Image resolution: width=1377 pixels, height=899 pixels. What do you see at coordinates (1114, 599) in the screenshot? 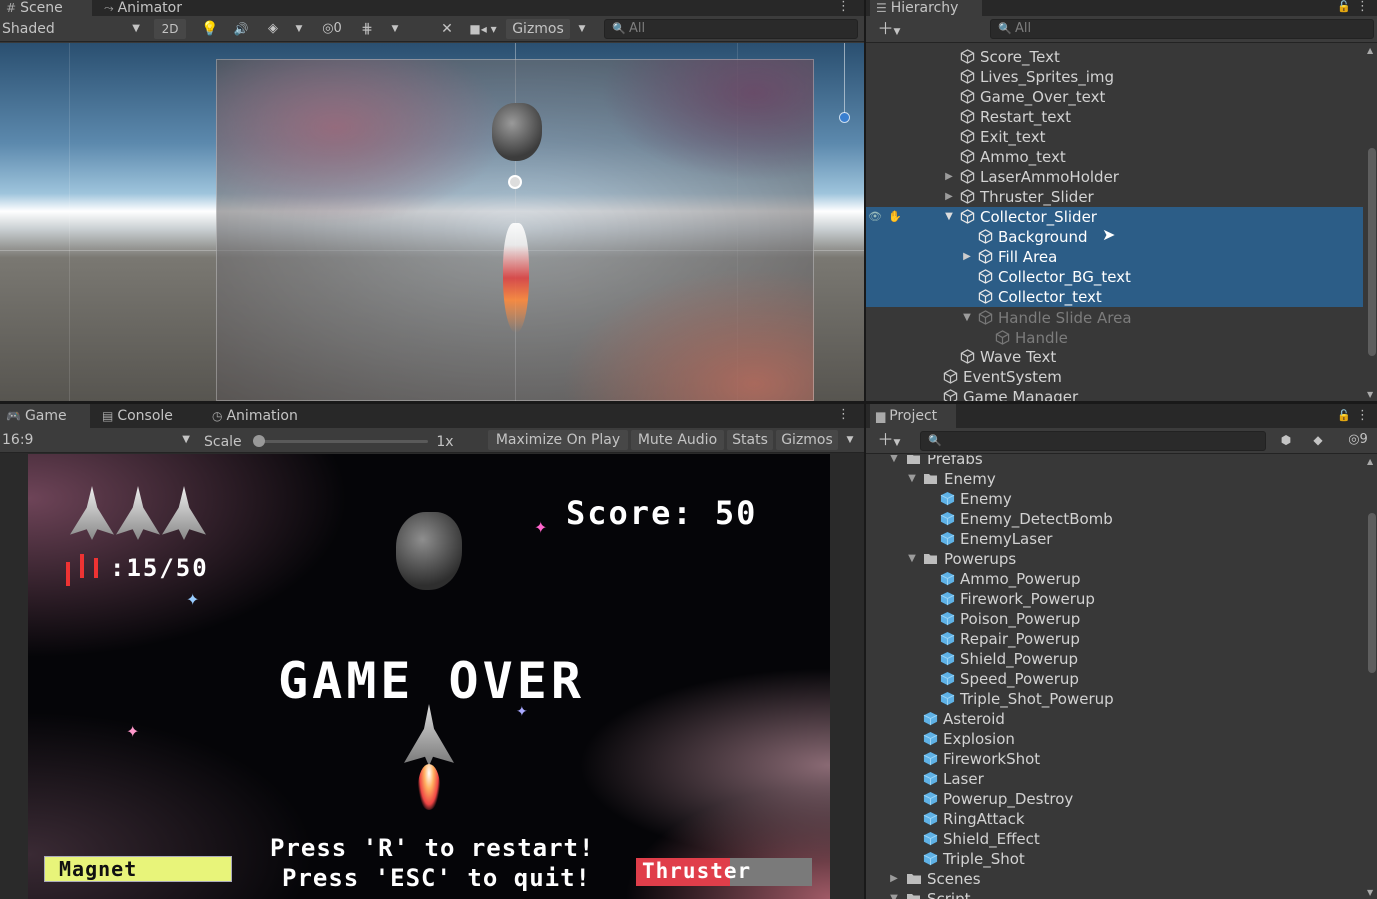
I see `prefab-item: Firework_Powerup` at bounding box center [1114, 599].